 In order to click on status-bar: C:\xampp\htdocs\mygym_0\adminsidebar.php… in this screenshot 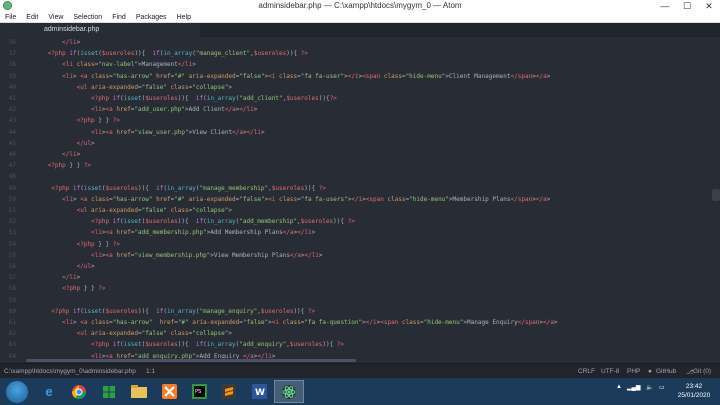, I will do `click(360, 370)`.